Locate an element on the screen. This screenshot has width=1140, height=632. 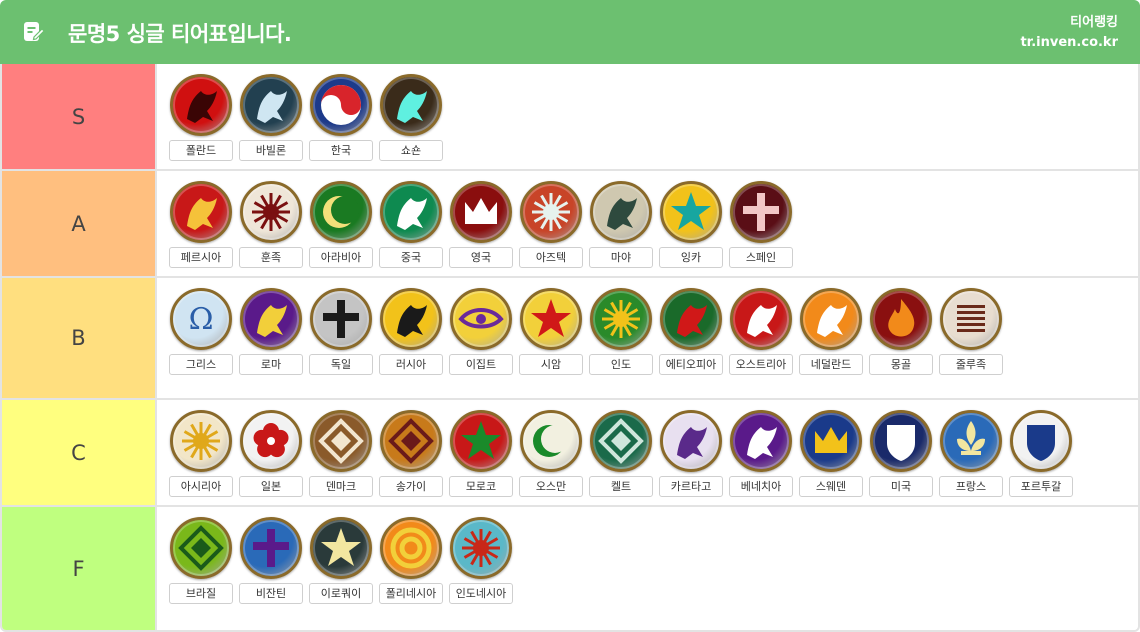
dragon-icon-glyph is located at coordinates (412, 214).